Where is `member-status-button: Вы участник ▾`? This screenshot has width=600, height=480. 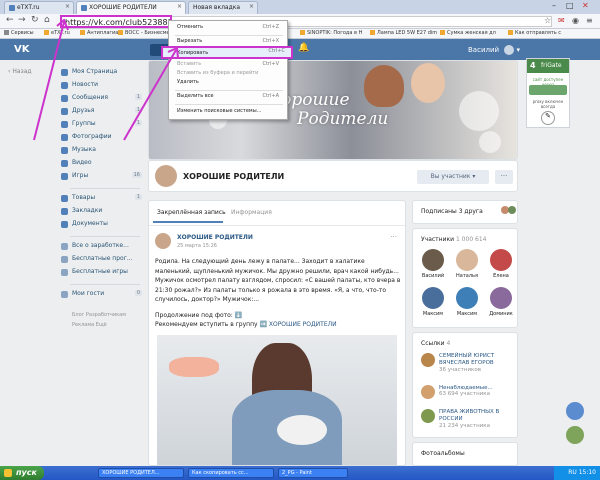
member-status-button: Вы участник ▾ is located at coordinates (453, 177).